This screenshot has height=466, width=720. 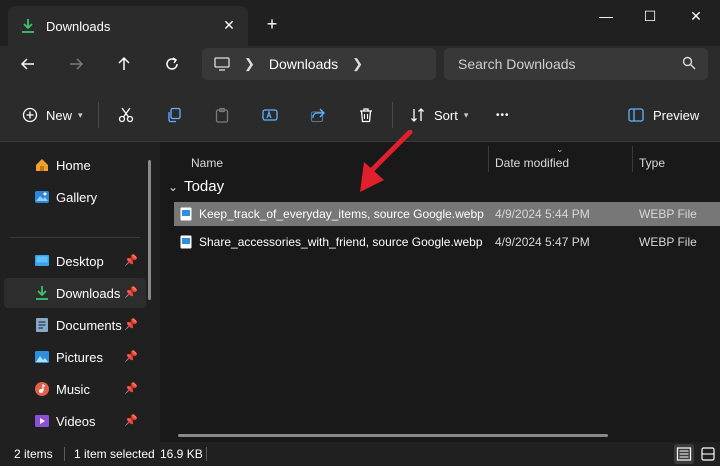 I want to click on file-date-modified: 4/9/2024 5:47 PM, so click(x=542, y=242).